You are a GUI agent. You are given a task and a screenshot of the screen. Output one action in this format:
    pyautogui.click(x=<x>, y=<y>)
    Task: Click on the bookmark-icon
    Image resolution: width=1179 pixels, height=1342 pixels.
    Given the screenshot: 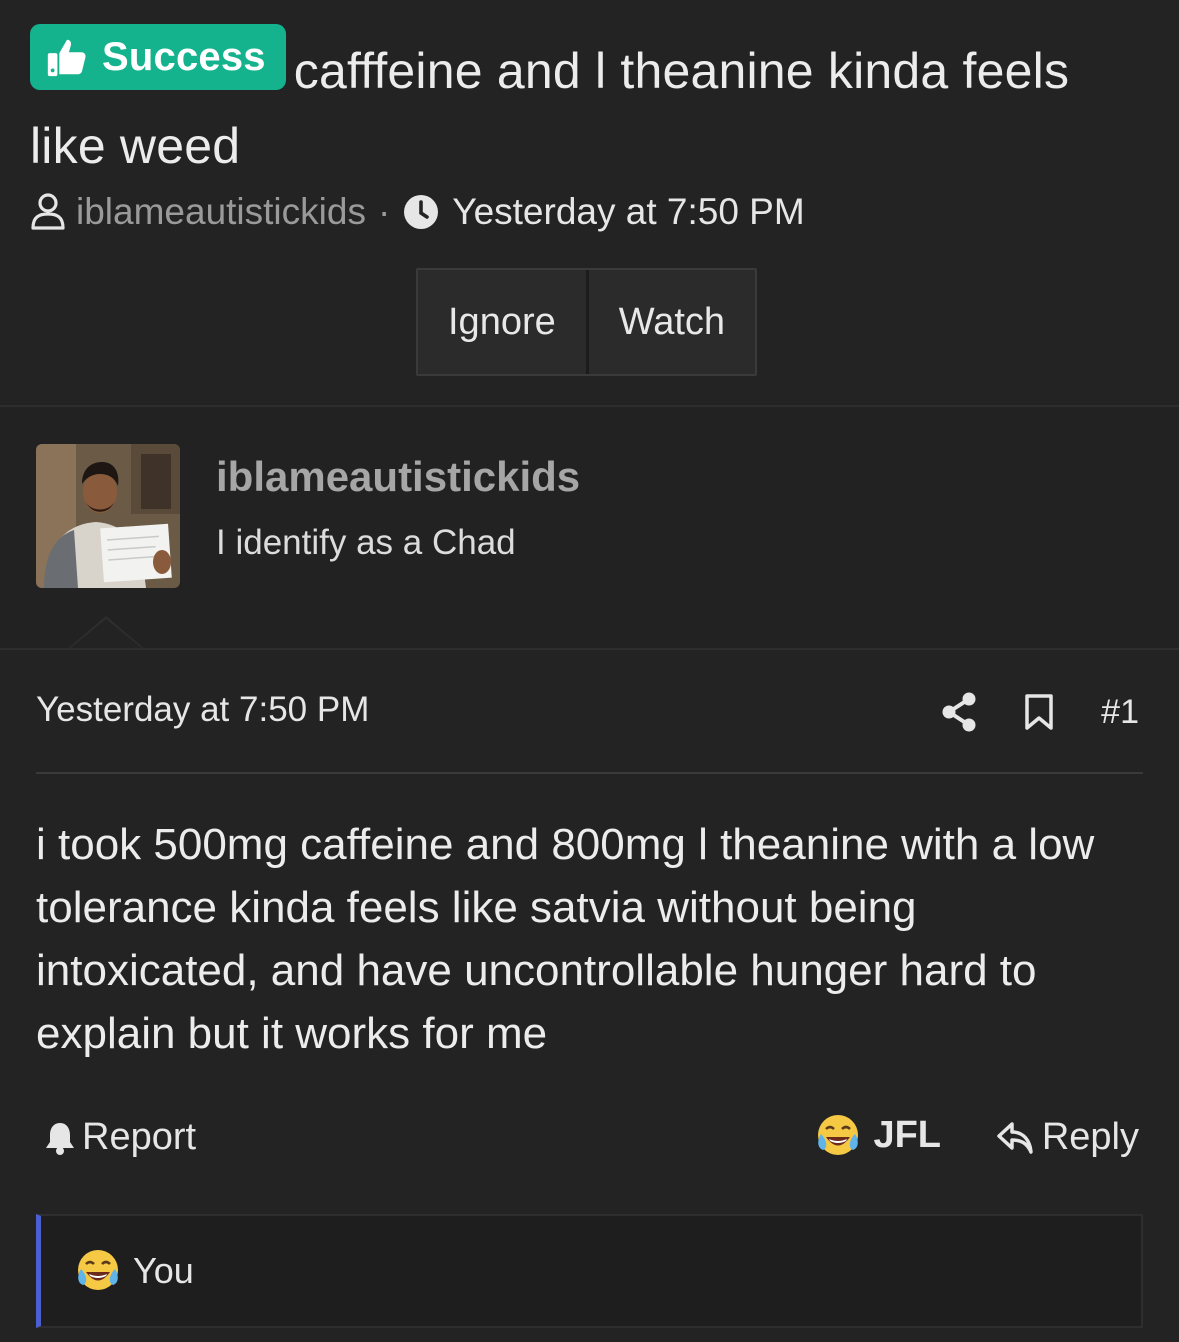 What is the action you would take?
    pyautogui.click(x=1039, y=712)
    